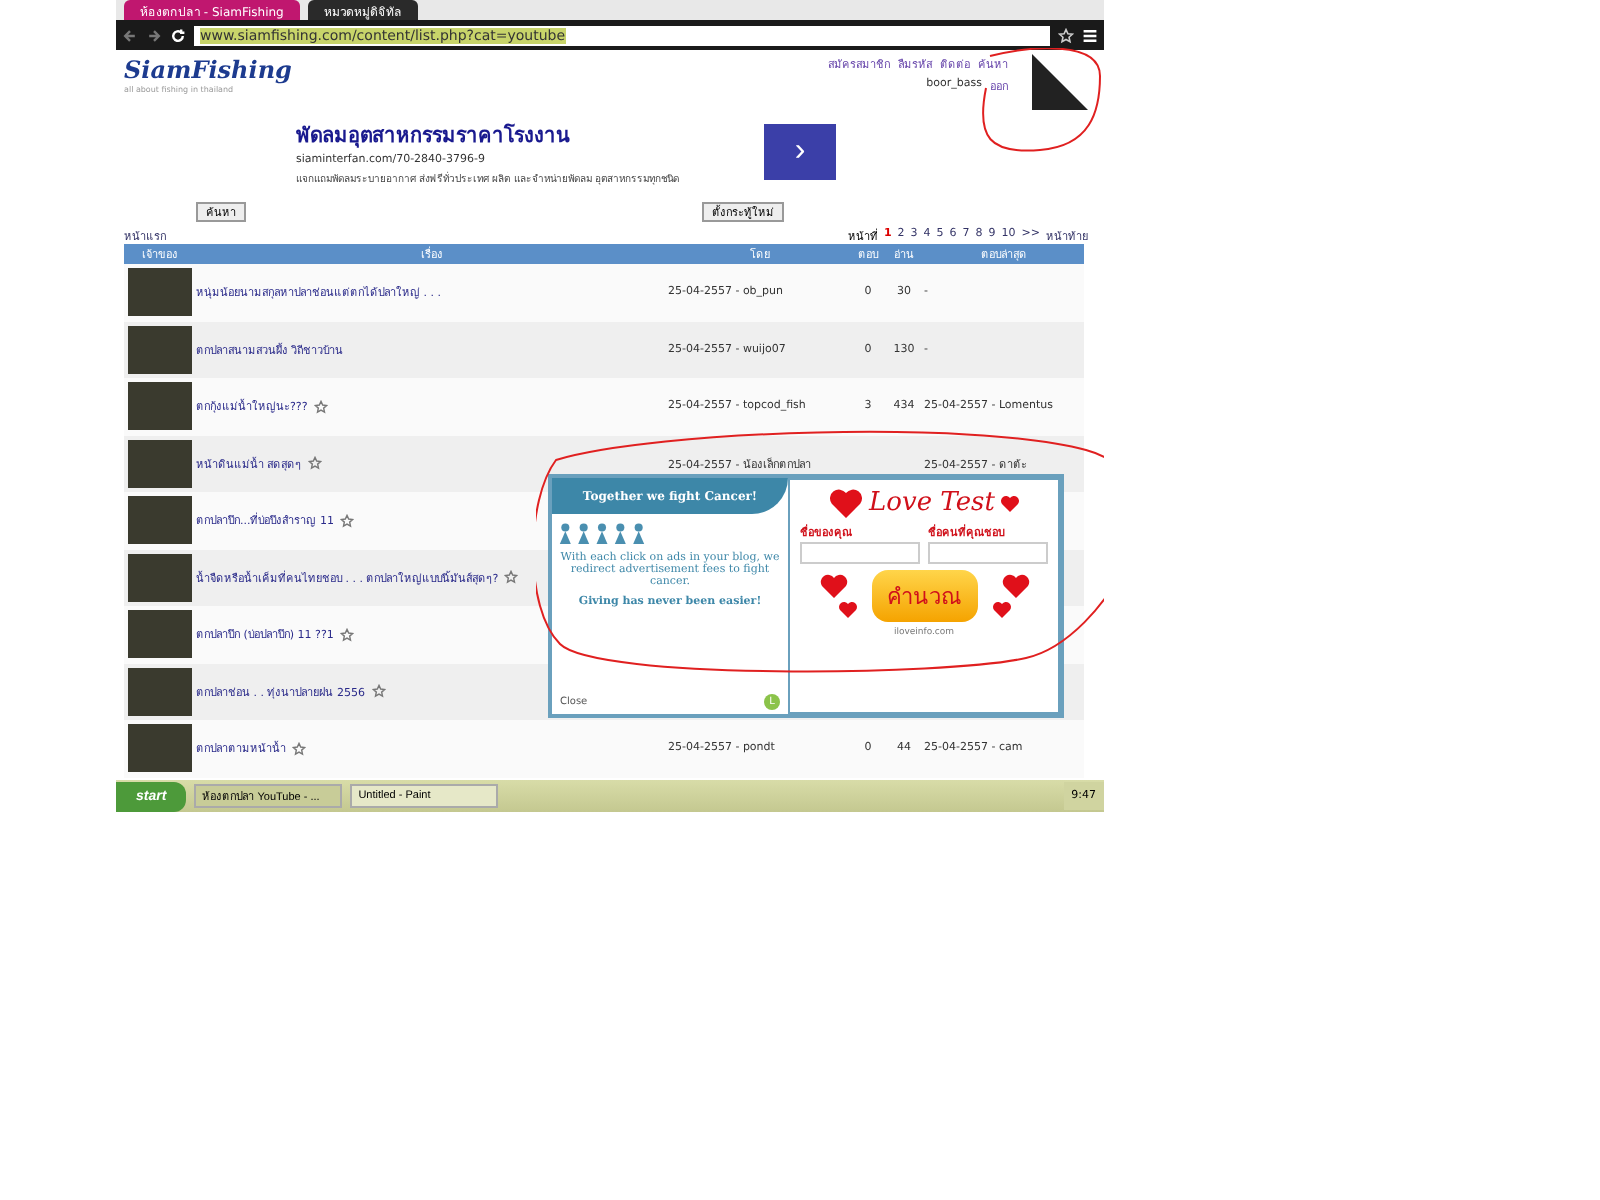 The height and width of the screenshot is (1200, 1600). I want to click on star-icon, so click(1066, 35).